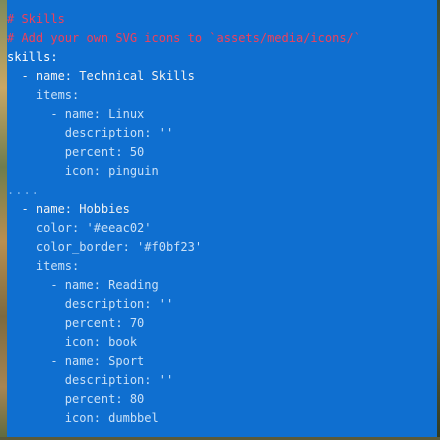 The width and height of the screenshot is (440, 440). What do you see at coordinates (3, 220) in the screenshot?
I see `desktop-wallpaper-edge` at bounding box center [3, 220].